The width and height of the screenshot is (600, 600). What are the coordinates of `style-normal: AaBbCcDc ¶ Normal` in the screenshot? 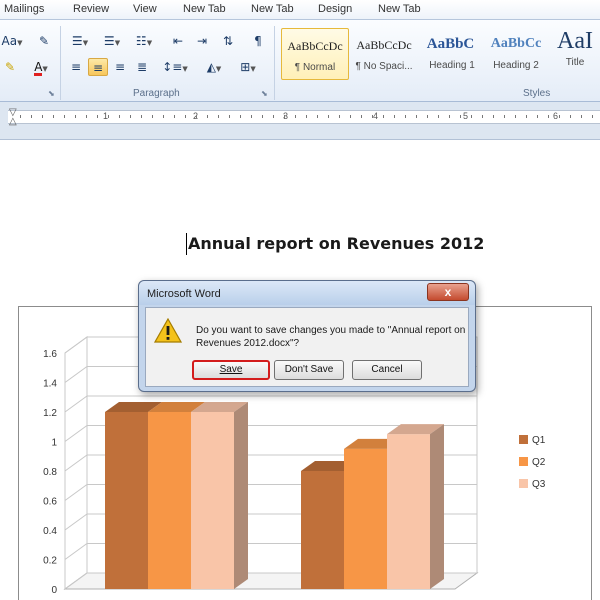 It's located at (315, 54).